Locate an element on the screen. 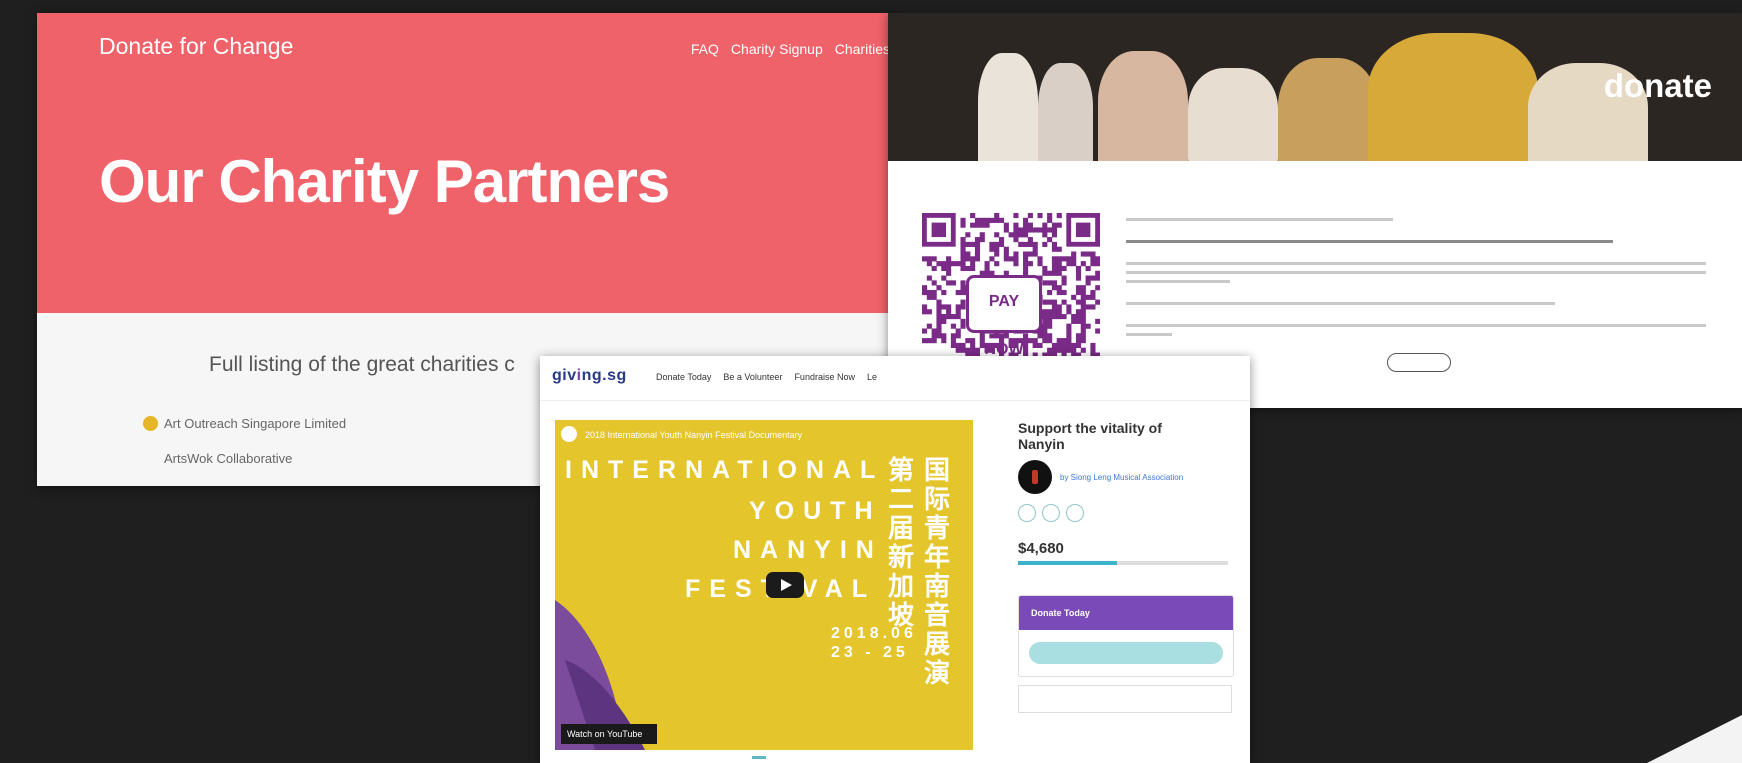 This screenshot has height=763, width=1742. nav-faq: FAQ is located at coordinates (705, 49).